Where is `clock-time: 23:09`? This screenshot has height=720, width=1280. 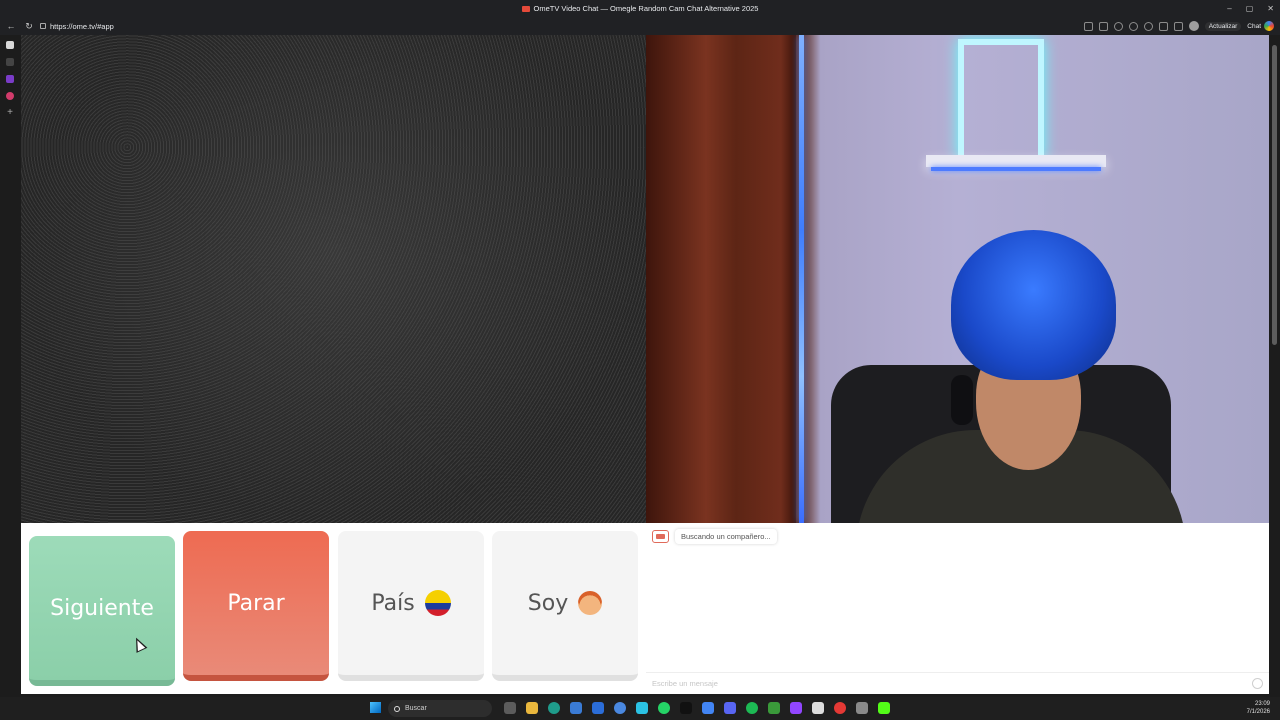
clock-time: 23:09 is located at coordinates (1262, 704).